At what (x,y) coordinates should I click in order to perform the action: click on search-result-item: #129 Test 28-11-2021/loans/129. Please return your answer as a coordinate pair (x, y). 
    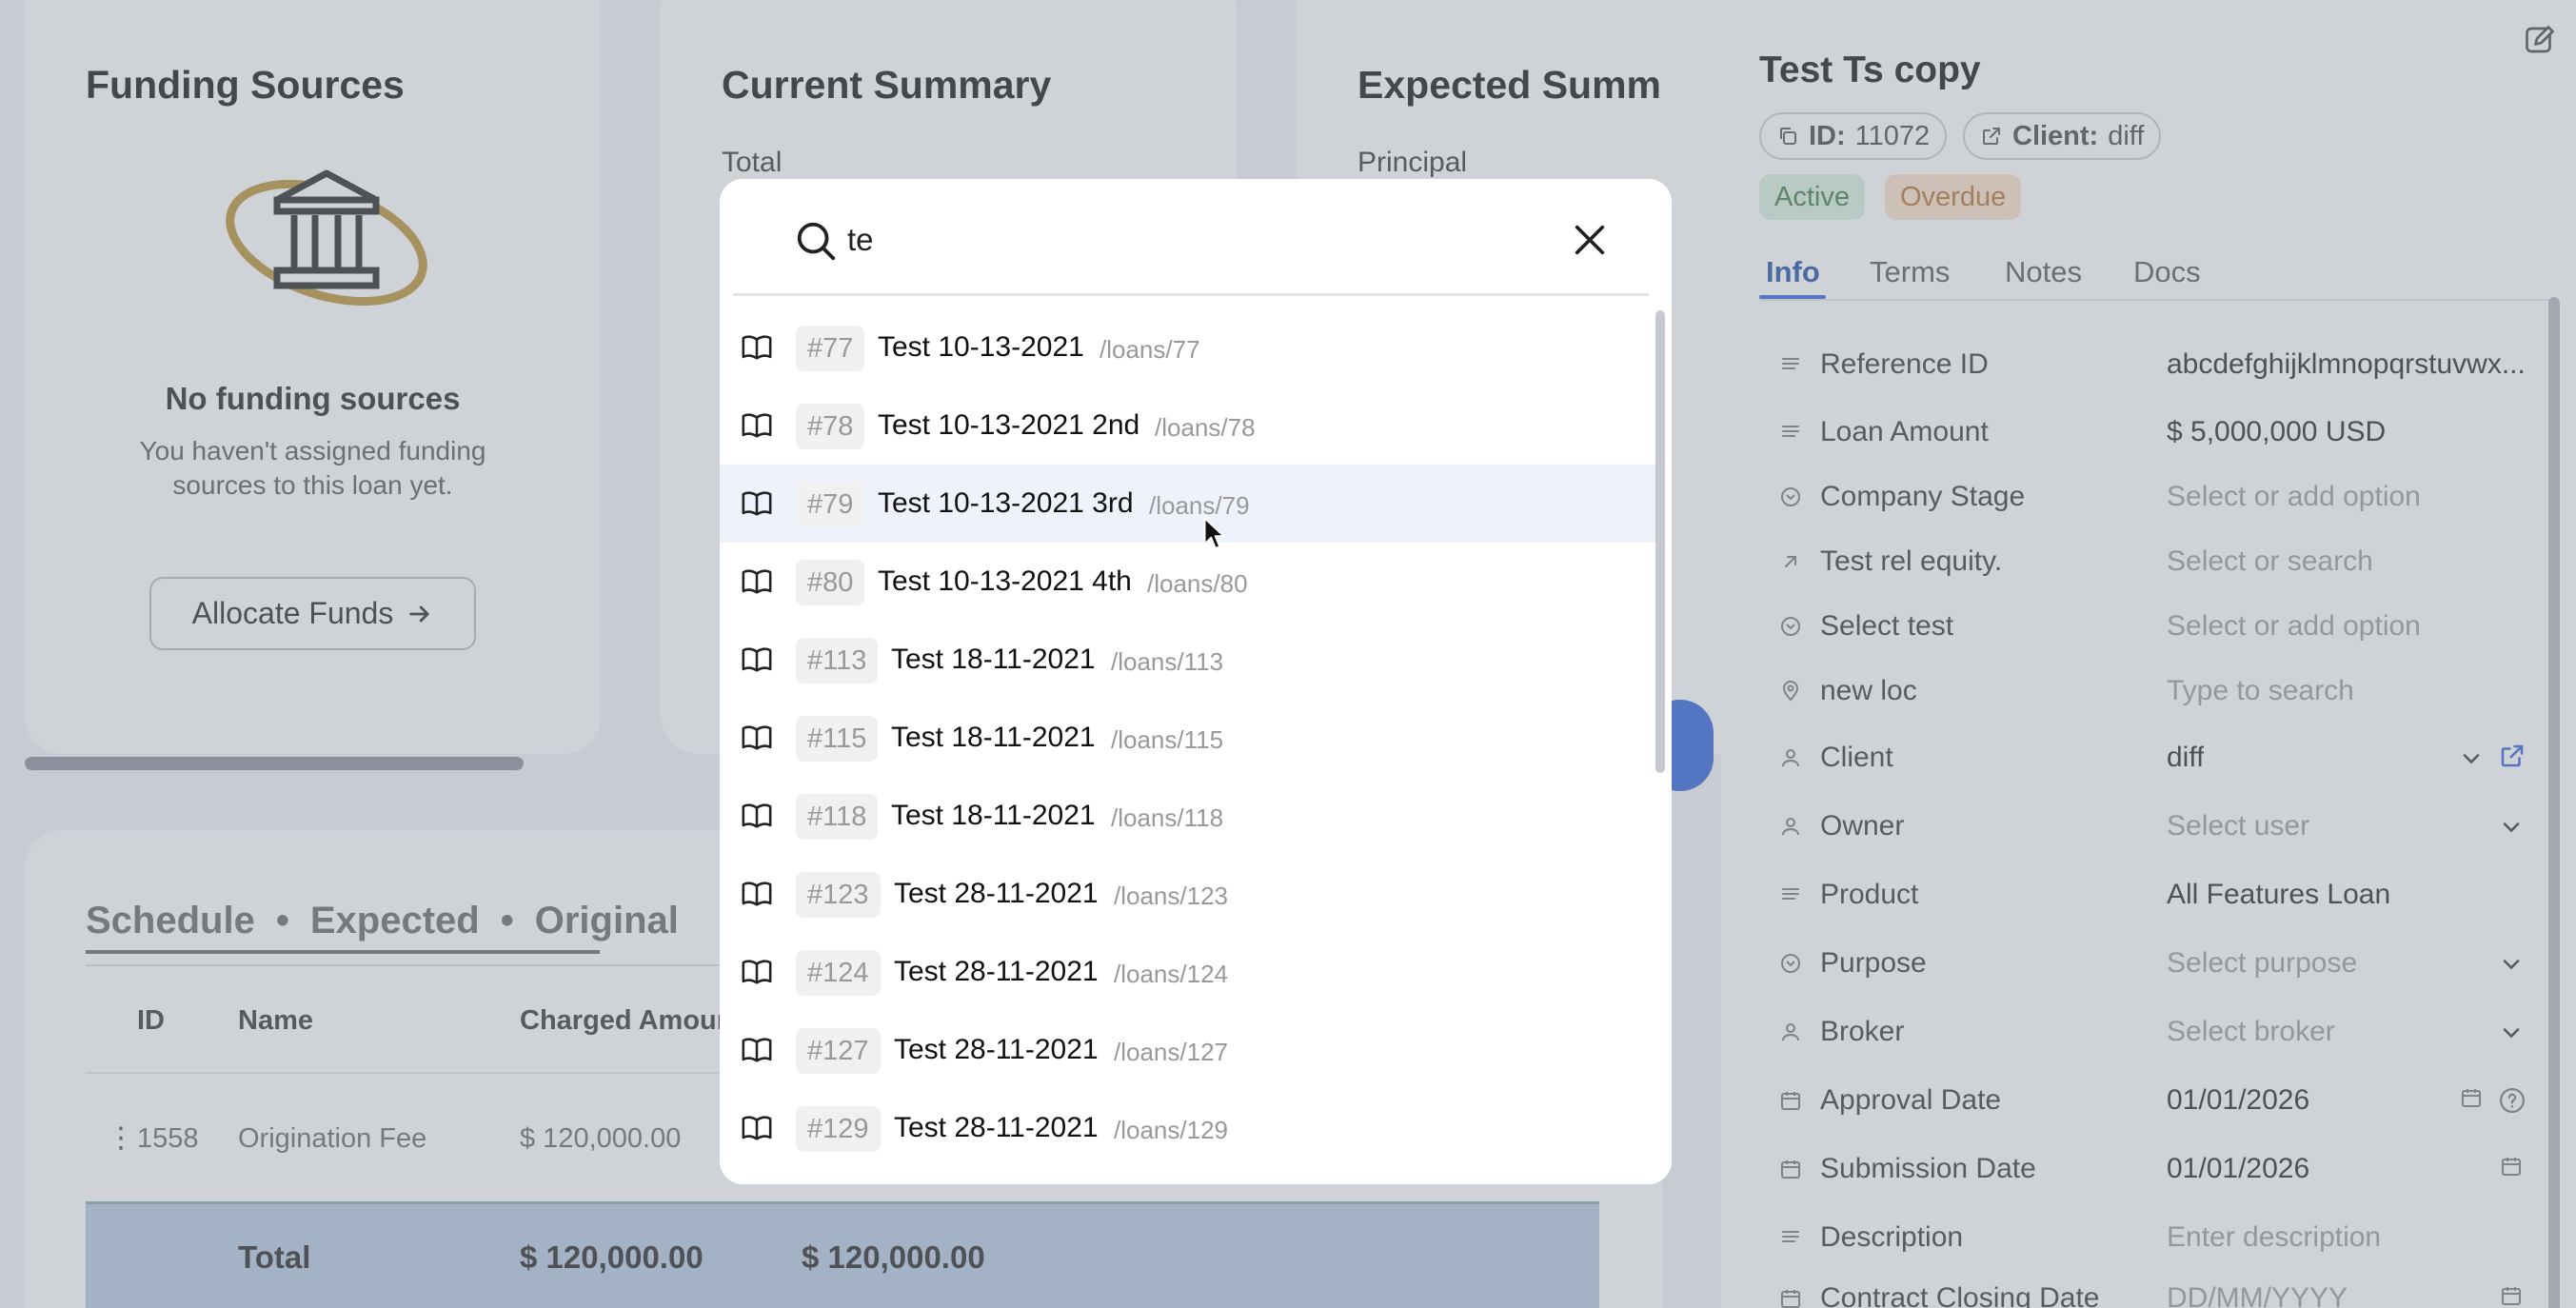
    Looking at the image, I should click on (1188, 1128).